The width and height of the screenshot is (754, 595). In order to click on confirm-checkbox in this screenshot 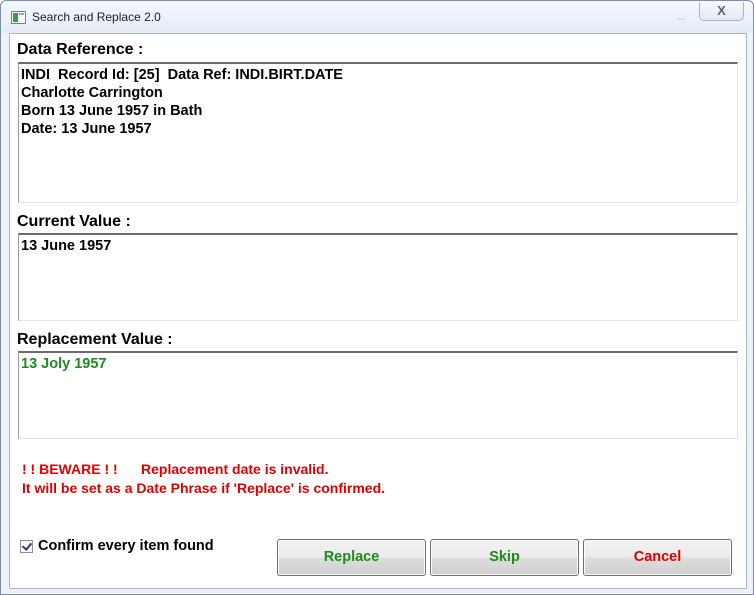, I will do `click(26, 546)`.